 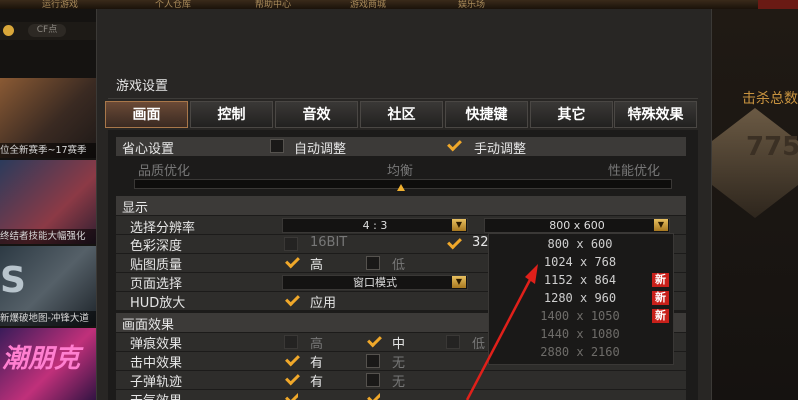 I want to click on arrow-shaft, so click(x=500, y=336).